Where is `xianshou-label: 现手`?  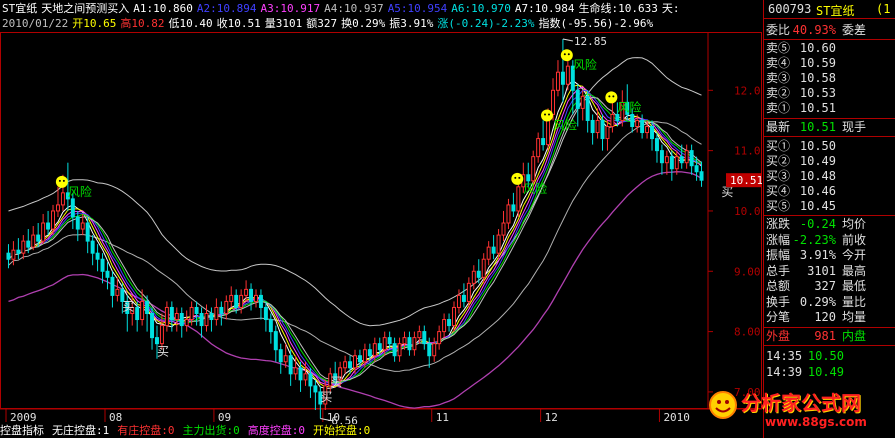
xianshou-label: 现手 is located at coordinates (854, 127).